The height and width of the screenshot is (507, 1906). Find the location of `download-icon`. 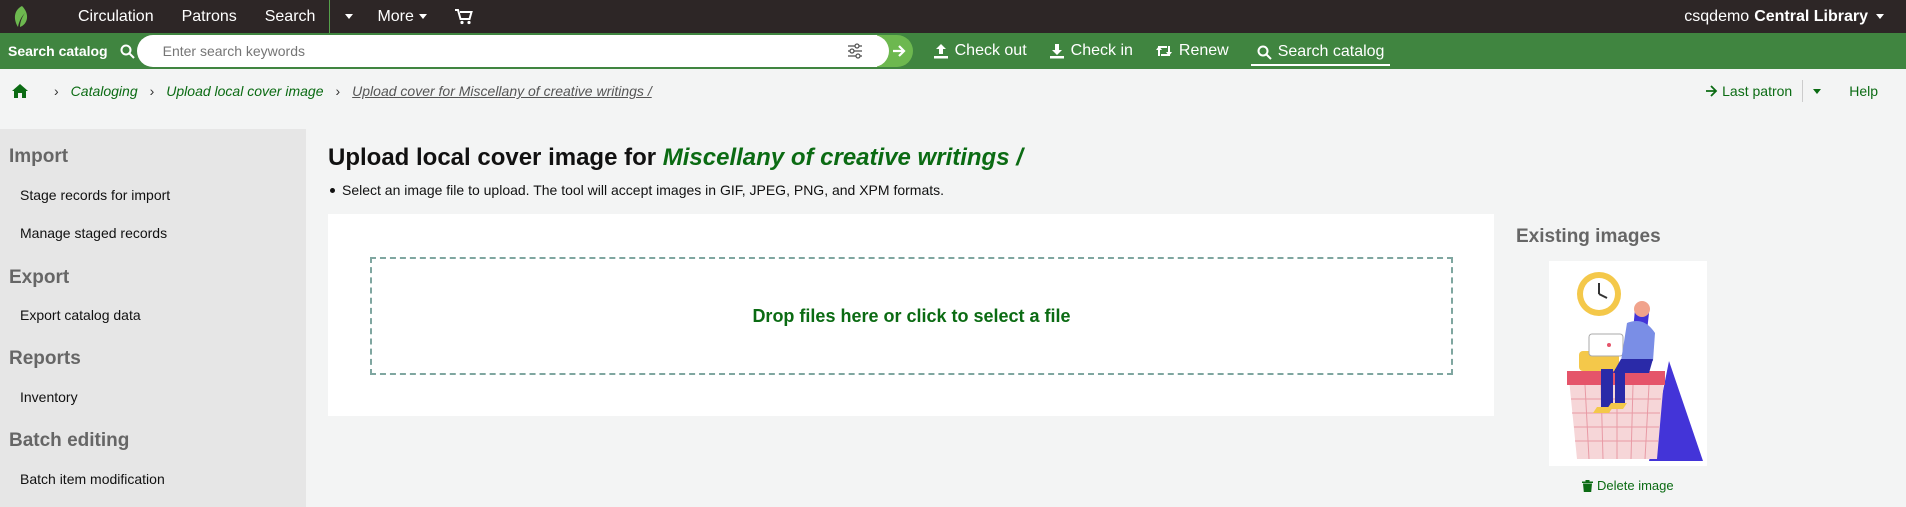

download-icon is located at coordinates (1056, 51).